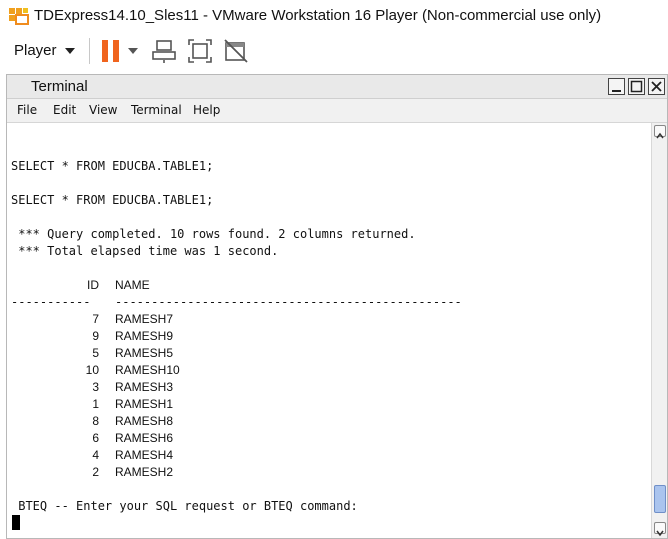  I want to click on terminal-menubar: File Edit View Terminal Help, so click(337, 111).